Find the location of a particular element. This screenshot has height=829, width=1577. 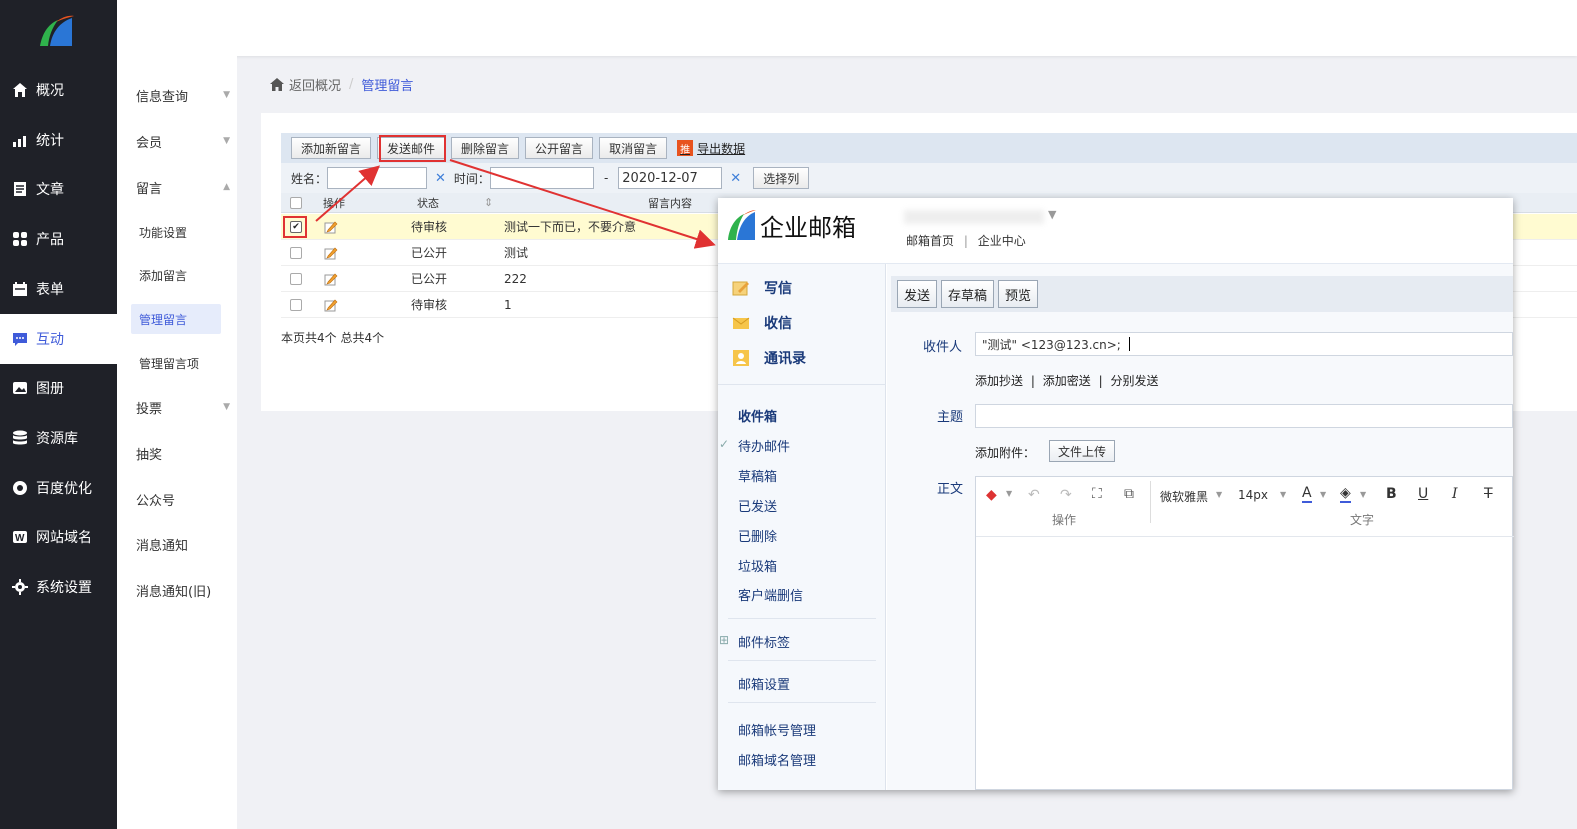

nav-item-article: 文章 is located at coordinates (58, 189).